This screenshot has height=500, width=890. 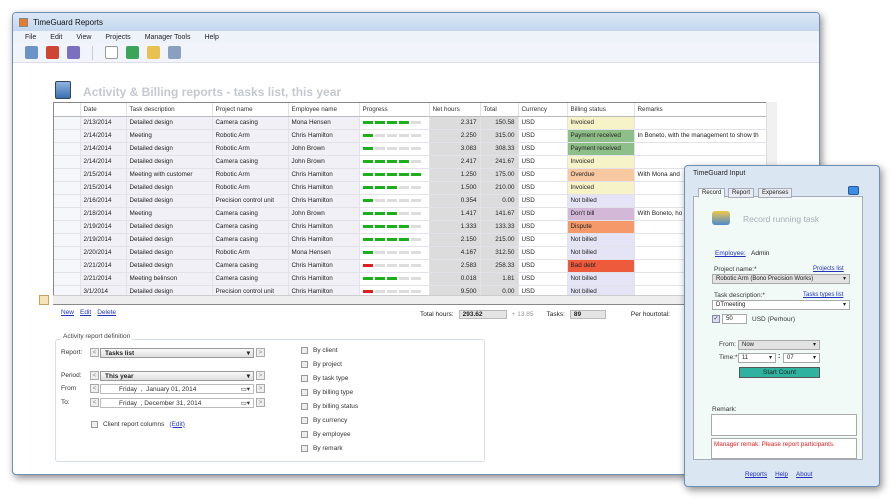 What do you see at coordinates (169, 110) in the screenshot?
I see `column-header: Task description` at bounding box center [169, 110].